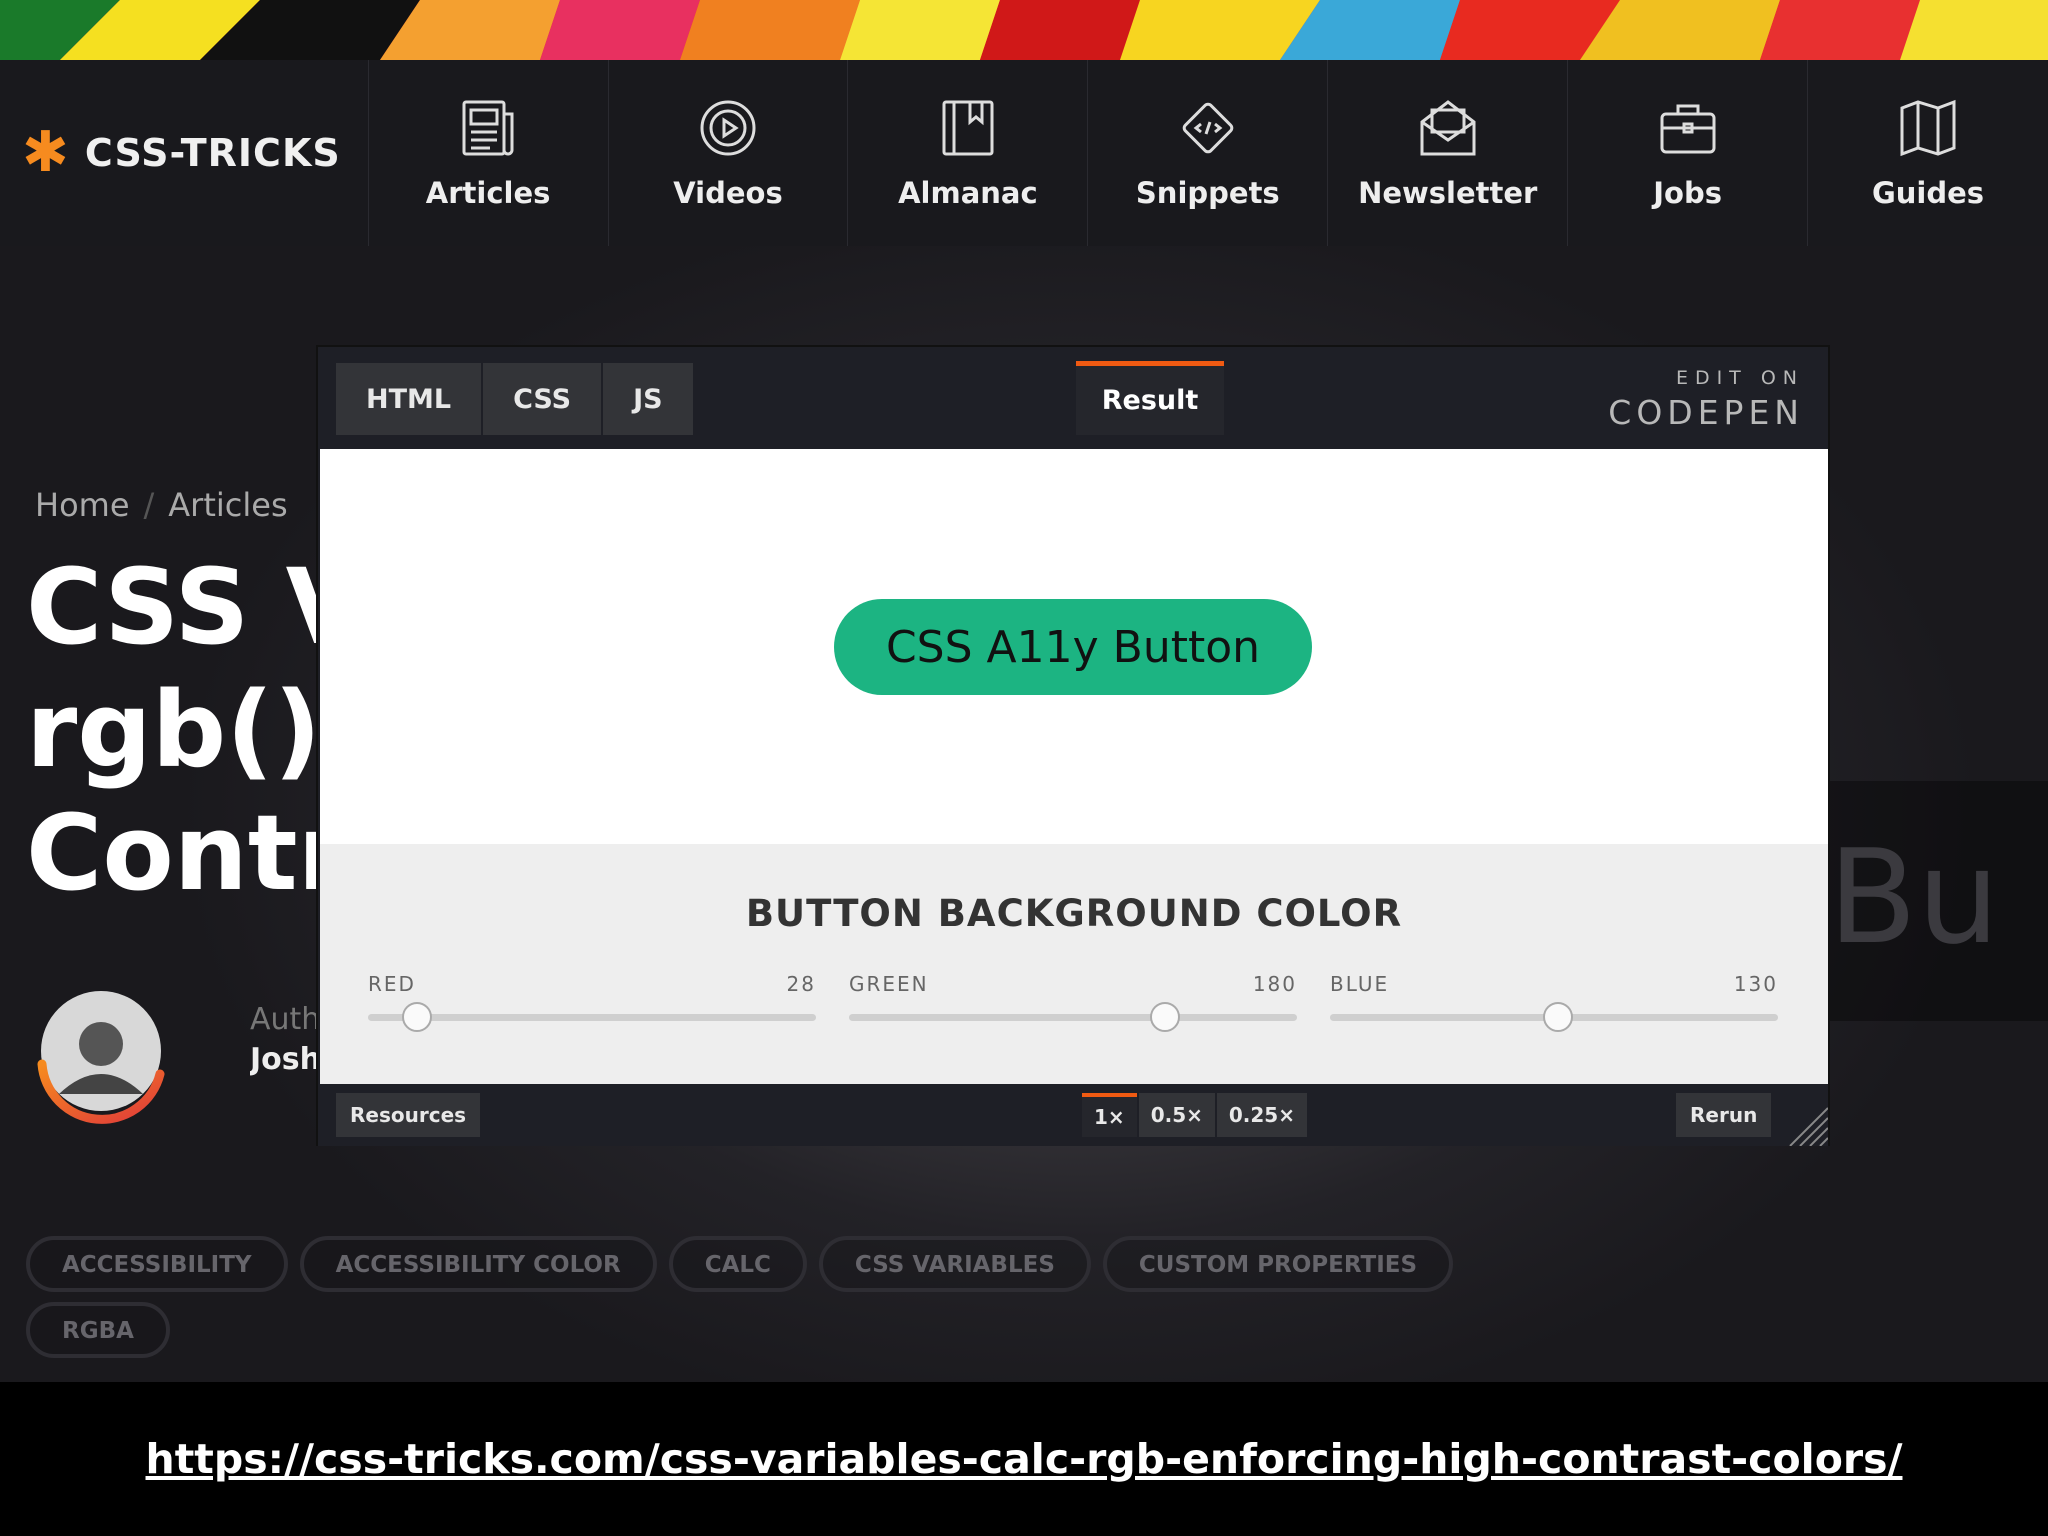 The image size is (2048, 1536). I want to click on nav-label: Jobs, so click(1687, 193).